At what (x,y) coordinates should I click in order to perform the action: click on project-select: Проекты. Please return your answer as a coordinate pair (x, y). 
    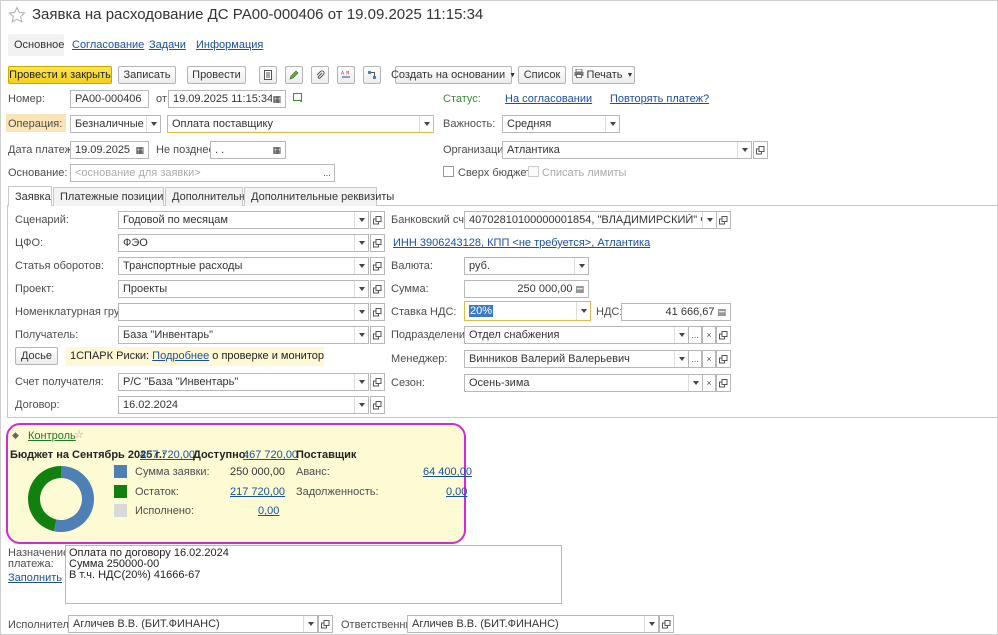
    Looking at the image, I should click on (243, 289).